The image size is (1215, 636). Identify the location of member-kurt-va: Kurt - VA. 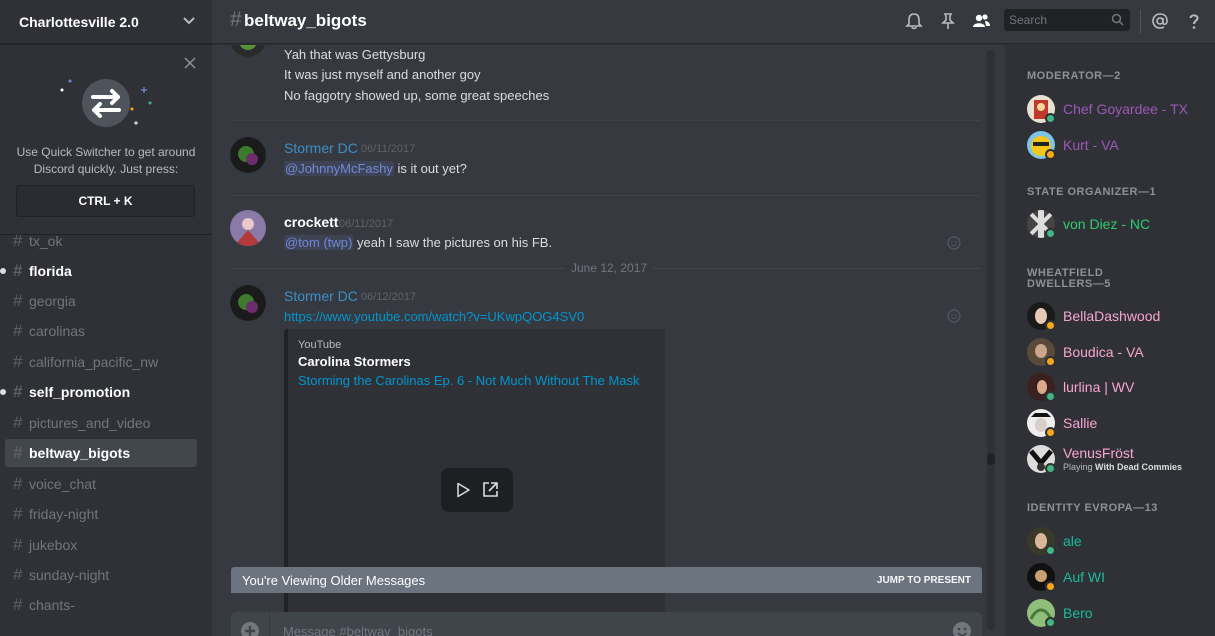
(1120, 147).